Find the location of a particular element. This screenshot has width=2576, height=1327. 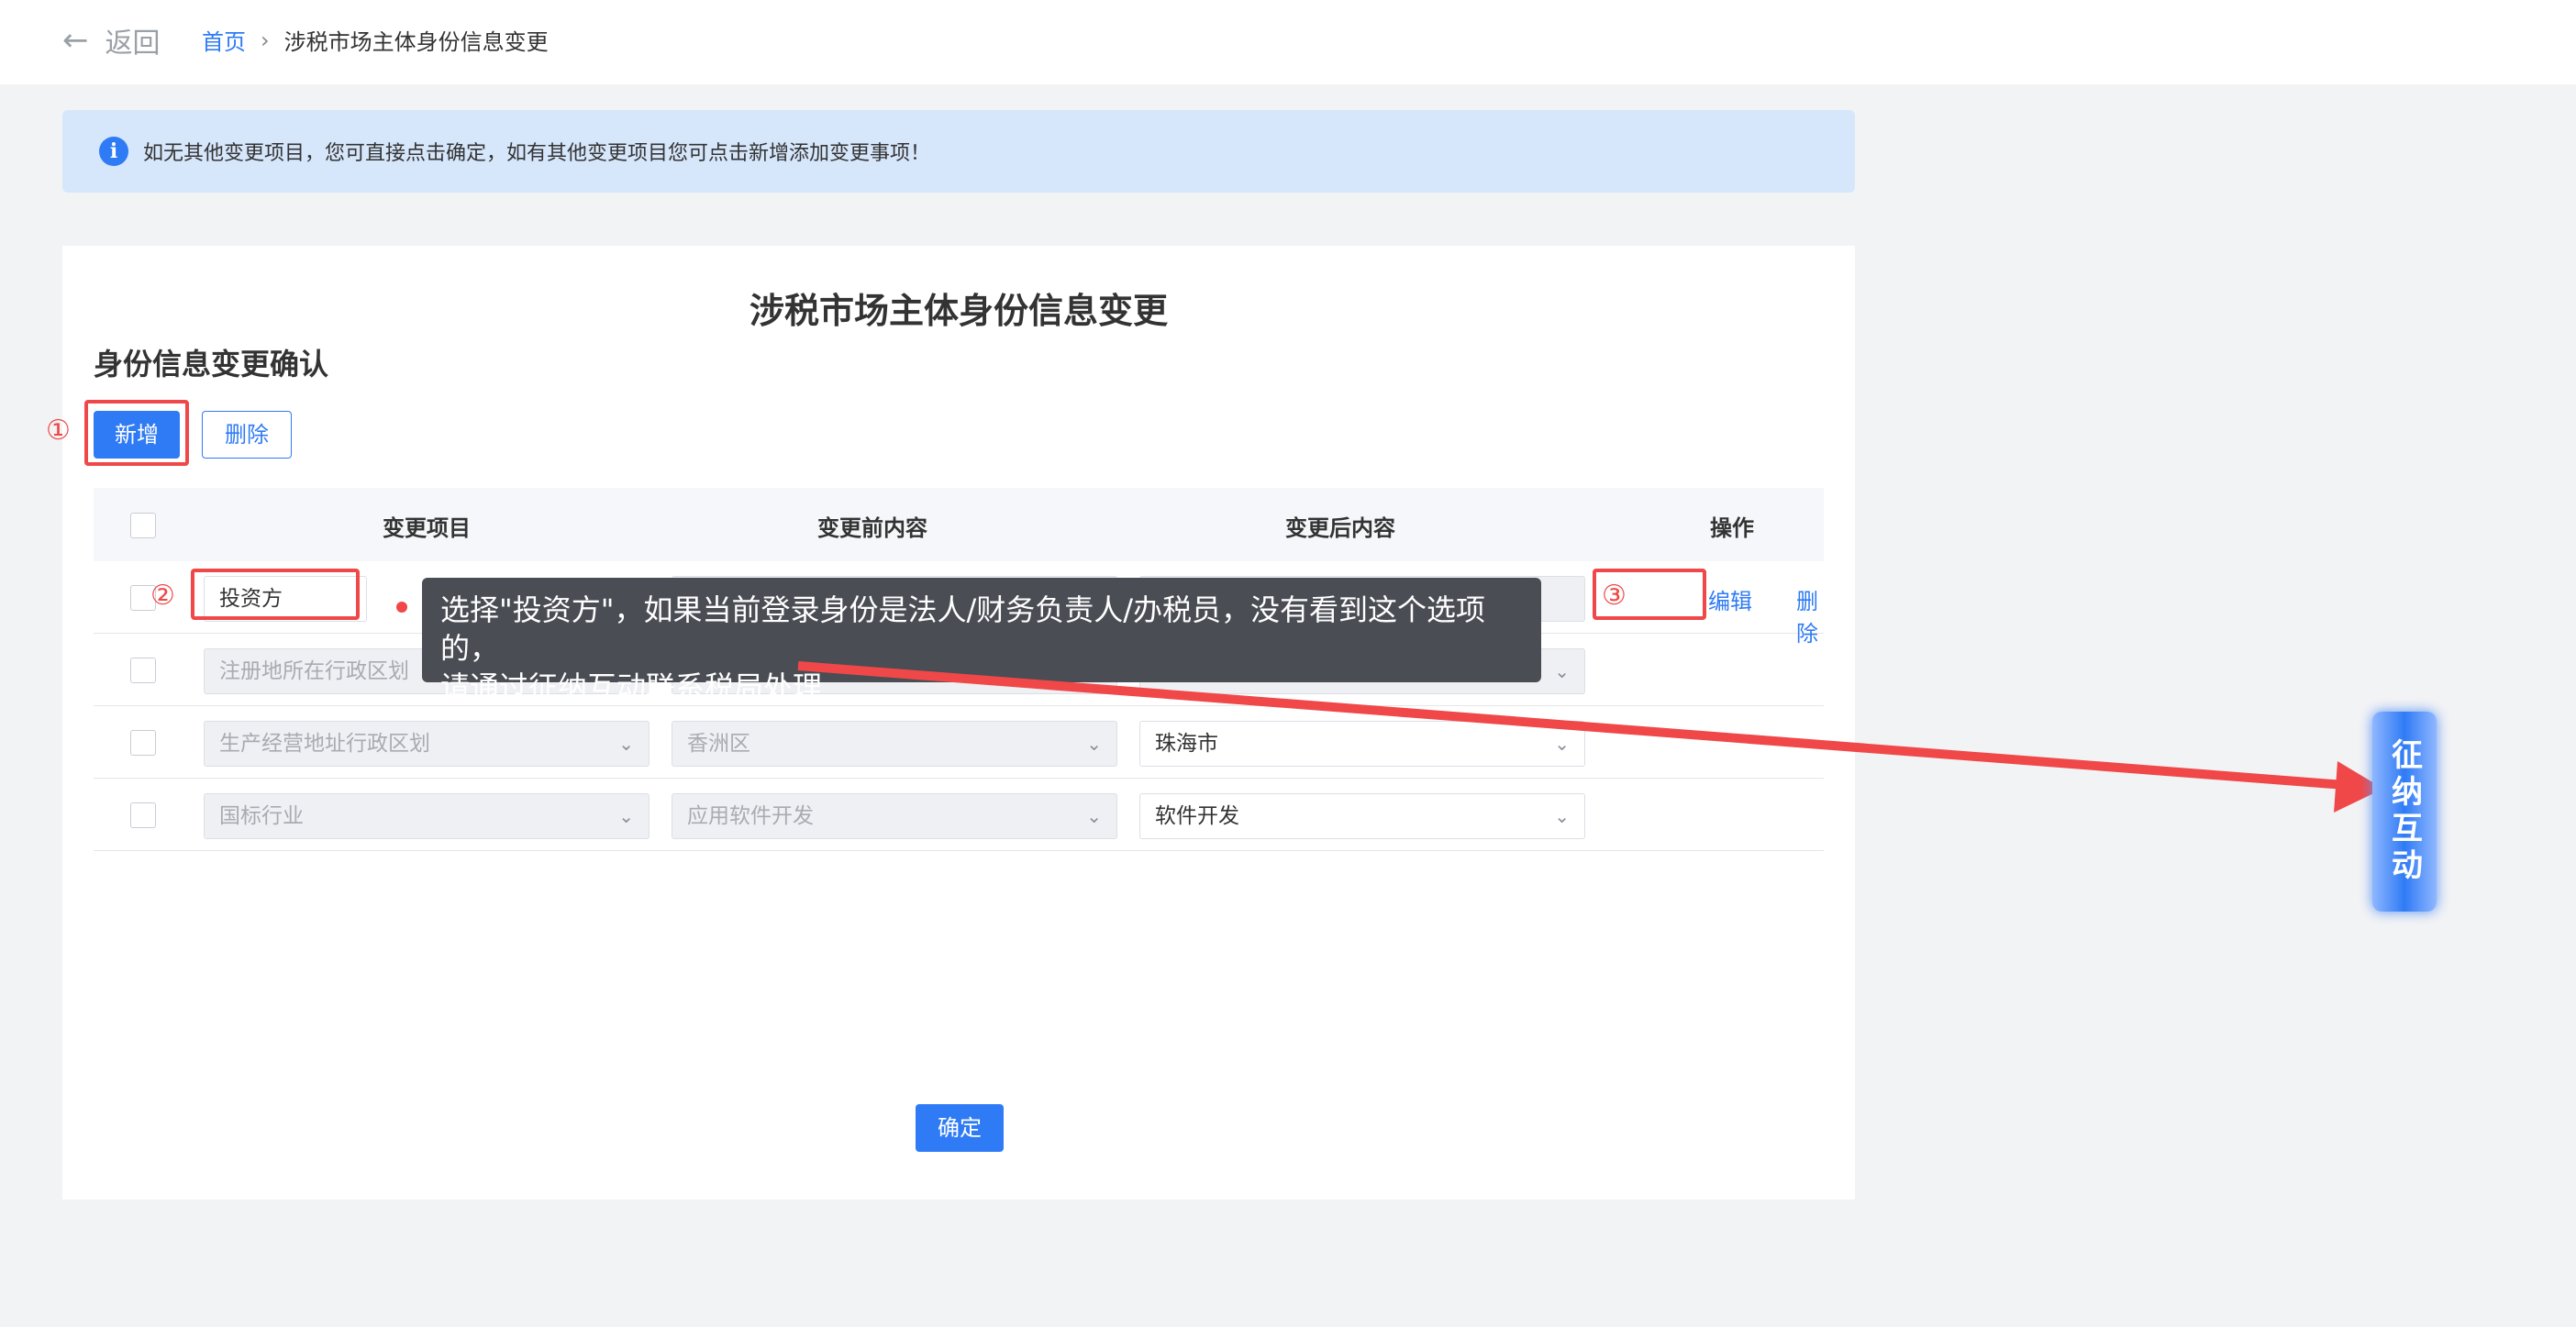

float-label: 征纳互动 is located at coordinates (2404, 811).